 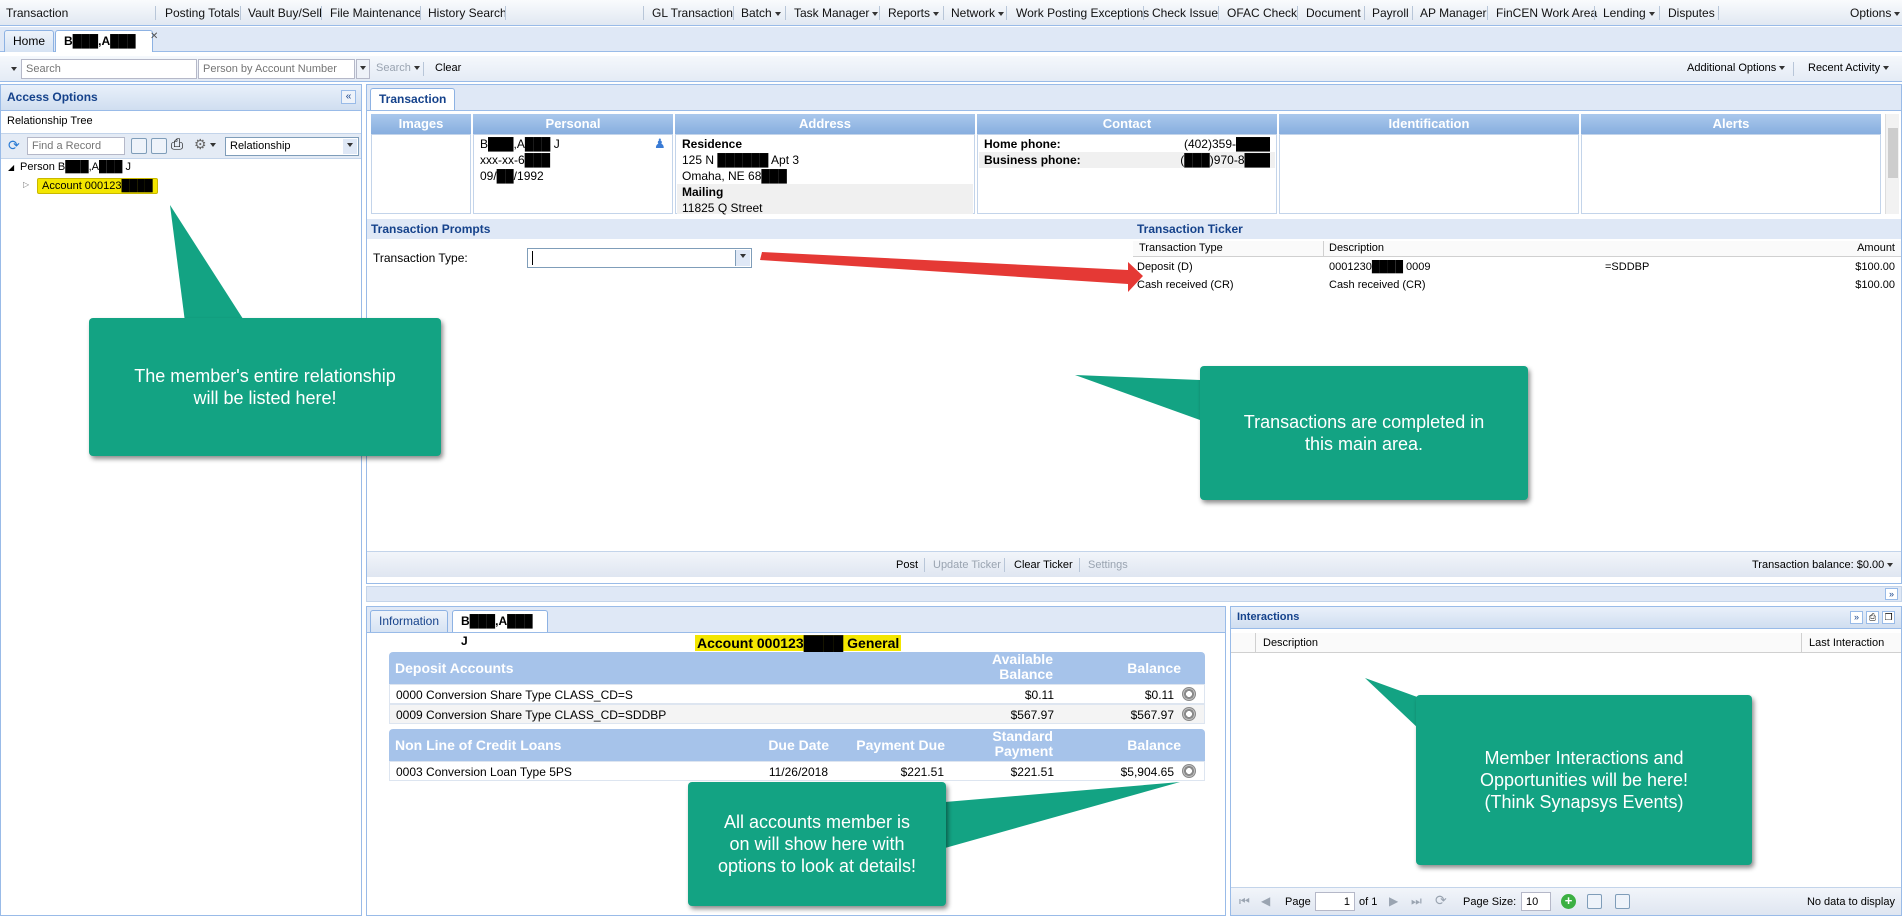 What do you see at coordinates (1392, 704) in the screenshot?
I see `interactions-pointer` at bounding box center [1392, 704].